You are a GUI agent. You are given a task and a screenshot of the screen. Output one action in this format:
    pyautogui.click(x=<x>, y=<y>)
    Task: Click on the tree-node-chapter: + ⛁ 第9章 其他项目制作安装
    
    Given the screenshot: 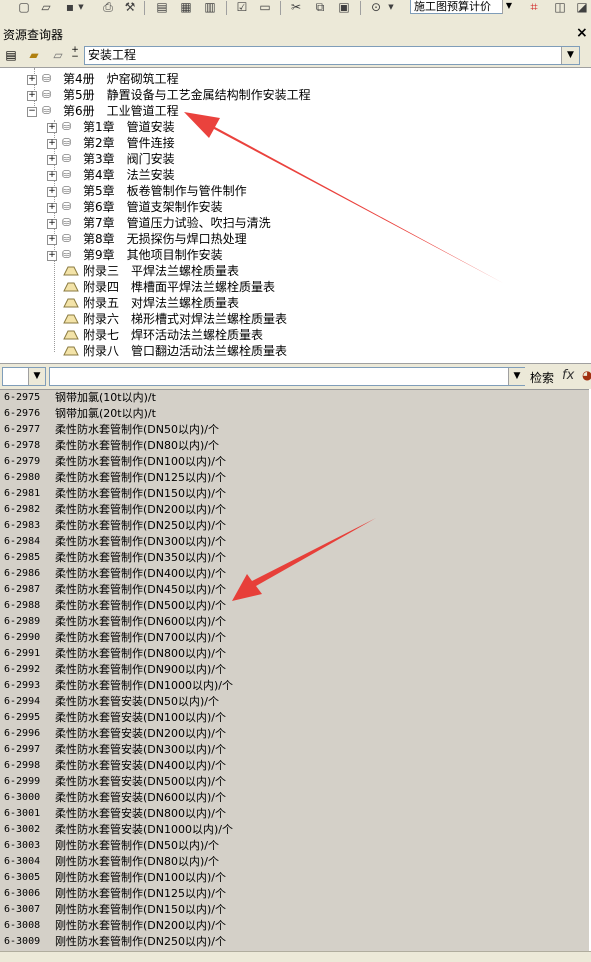 What is the action you would take?
    pyautogui.click(x=295, y=255)
    